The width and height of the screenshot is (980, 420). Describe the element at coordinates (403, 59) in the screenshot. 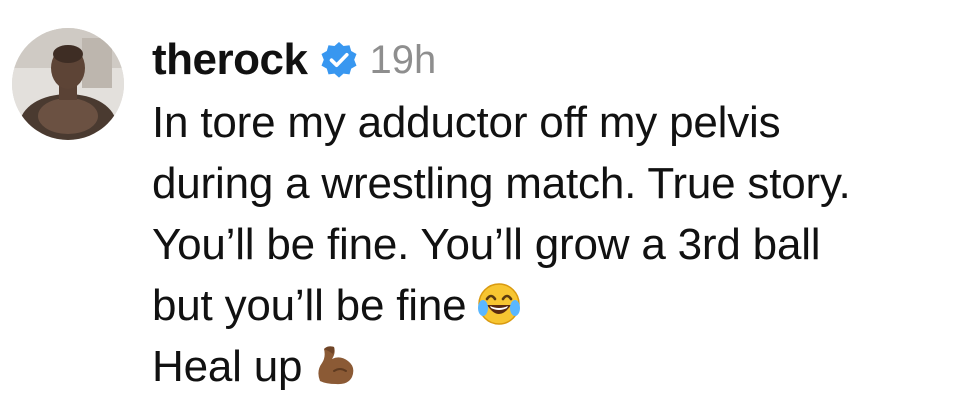

I see `timestamp: 19h` at that location.